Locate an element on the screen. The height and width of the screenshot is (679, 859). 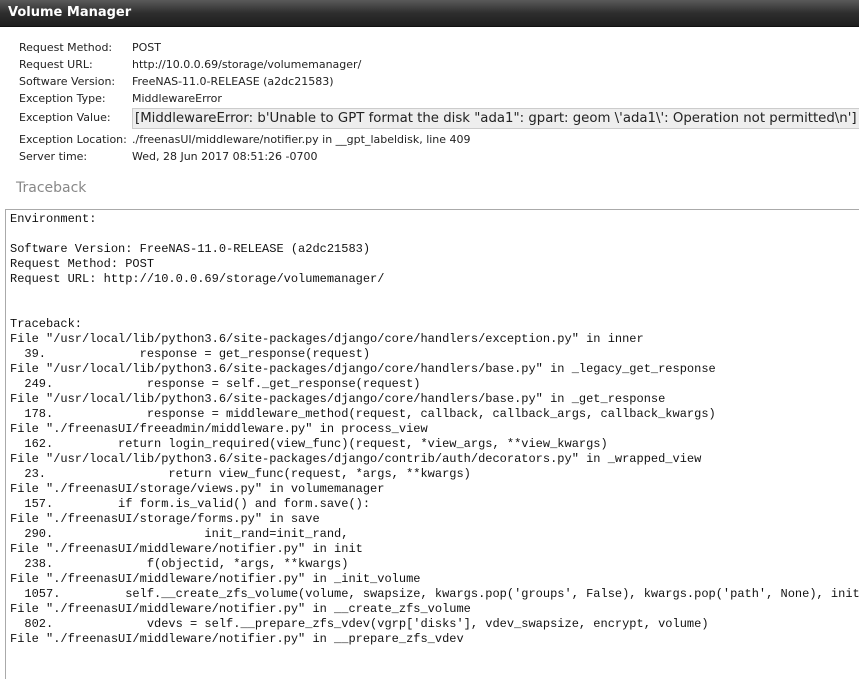
label: Server time: is located at coordinates (53, 156).